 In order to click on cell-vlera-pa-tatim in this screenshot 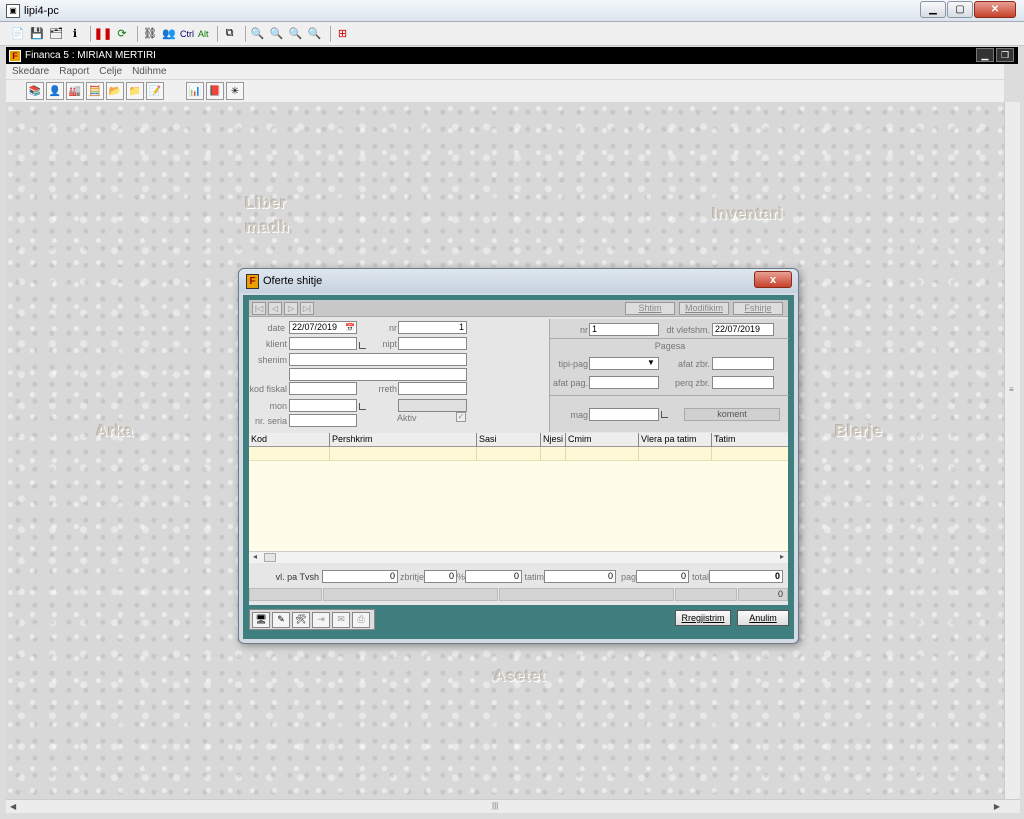, I will do `click(675, 454)`.